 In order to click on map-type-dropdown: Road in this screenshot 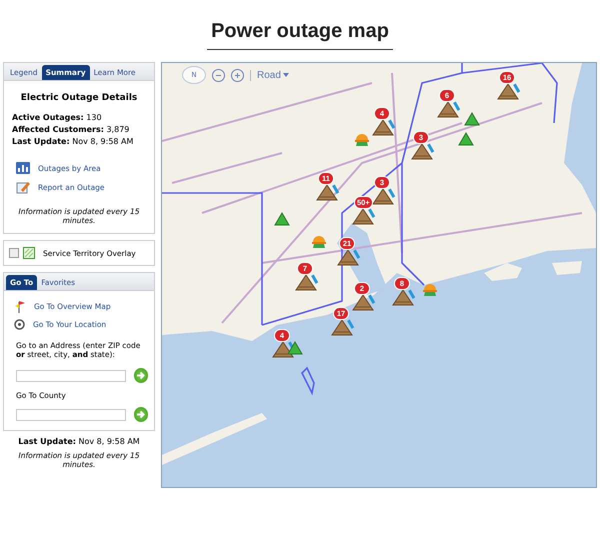, I will do `click(272, 75)`.